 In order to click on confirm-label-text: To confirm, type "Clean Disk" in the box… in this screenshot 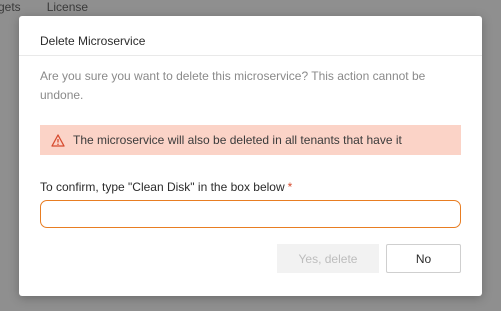, I will do `click(162, 187)`.